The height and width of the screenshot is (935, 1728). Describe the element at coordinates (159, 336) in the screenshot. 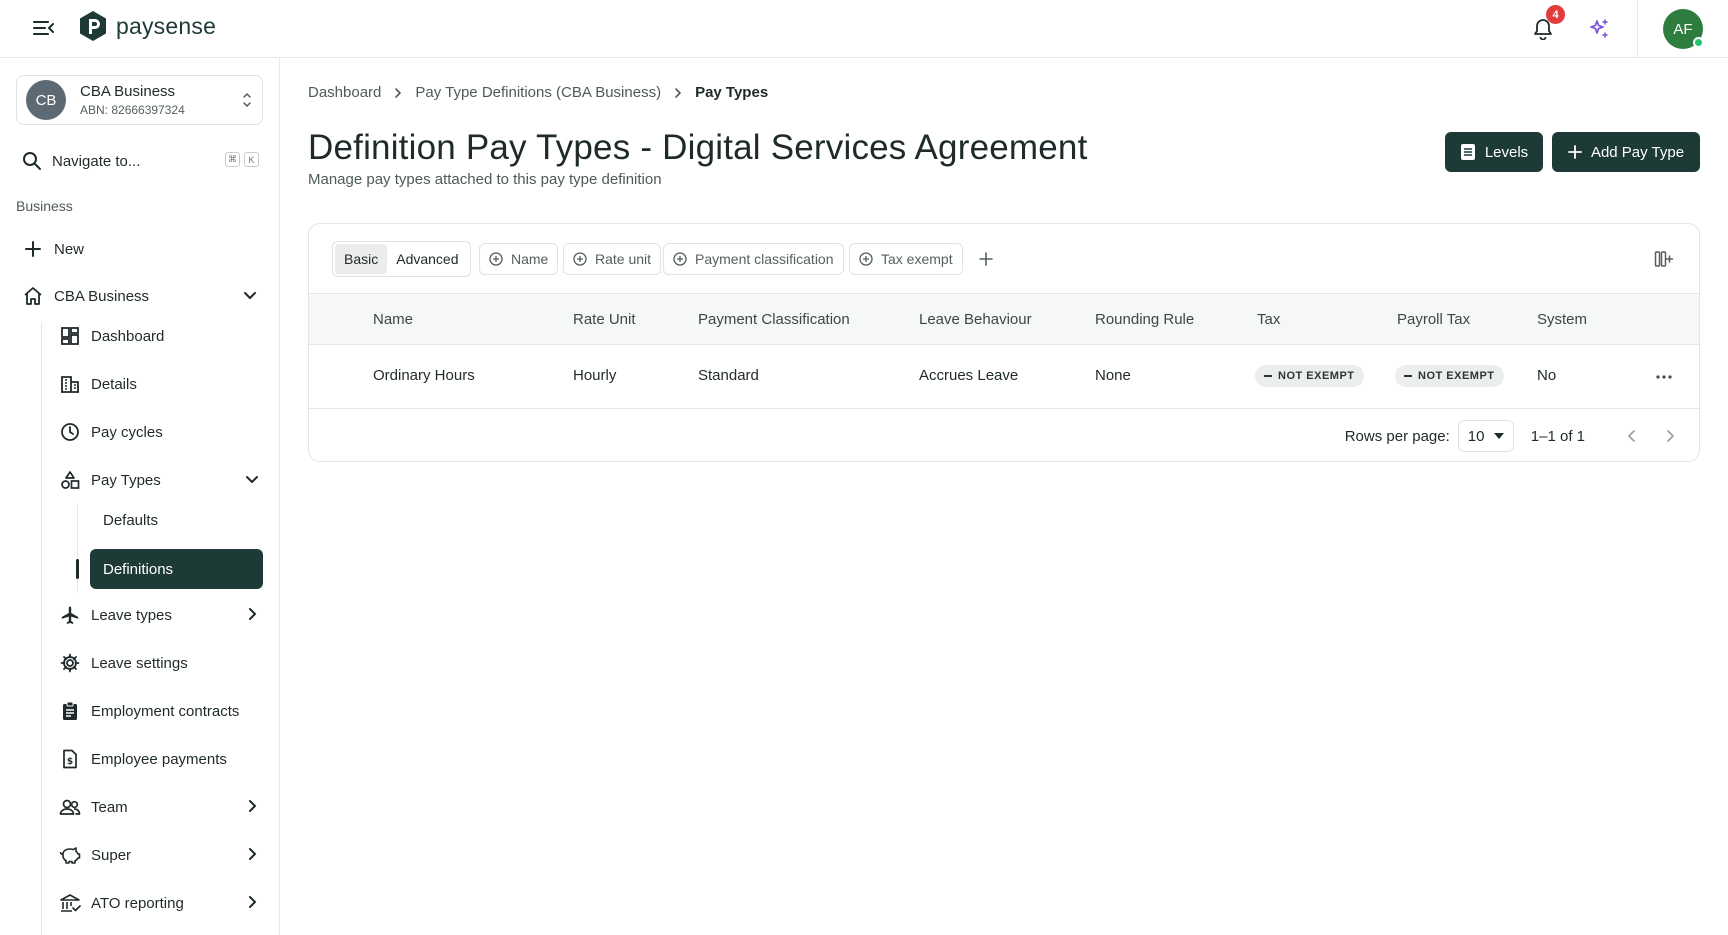

I see `sidebar-item-dashboard: Dashboard` at that location.